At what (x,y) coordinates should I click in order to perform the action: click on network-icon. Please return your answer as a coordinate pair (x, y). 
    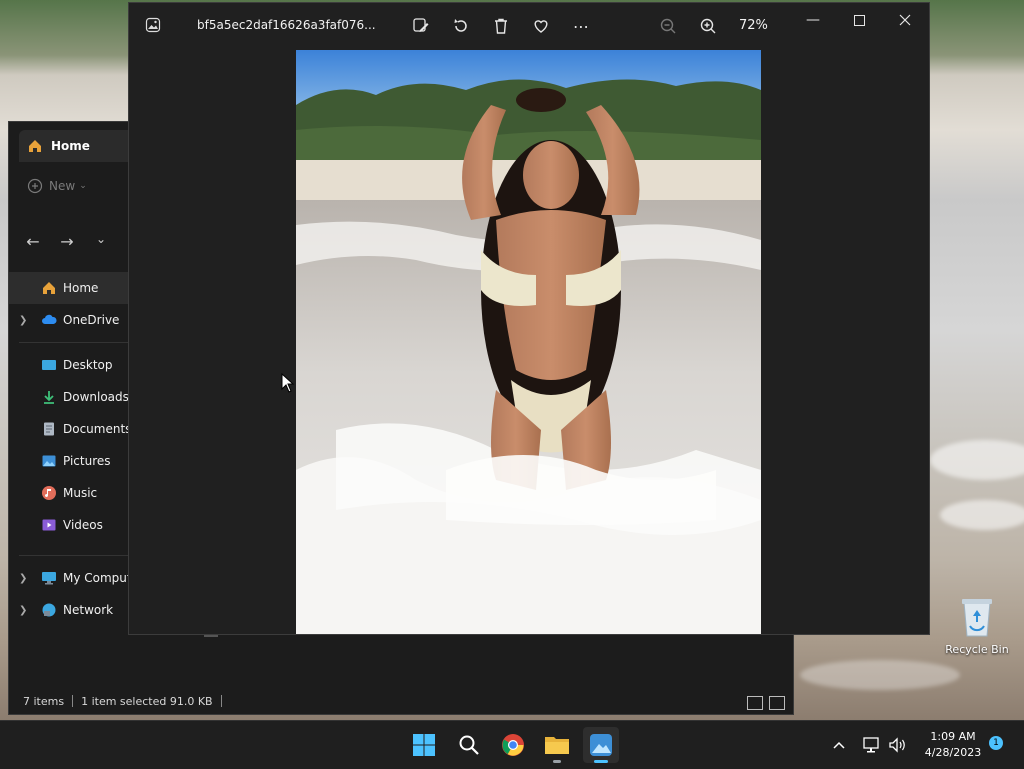
    Looking at the image, I should click on (49, 610).